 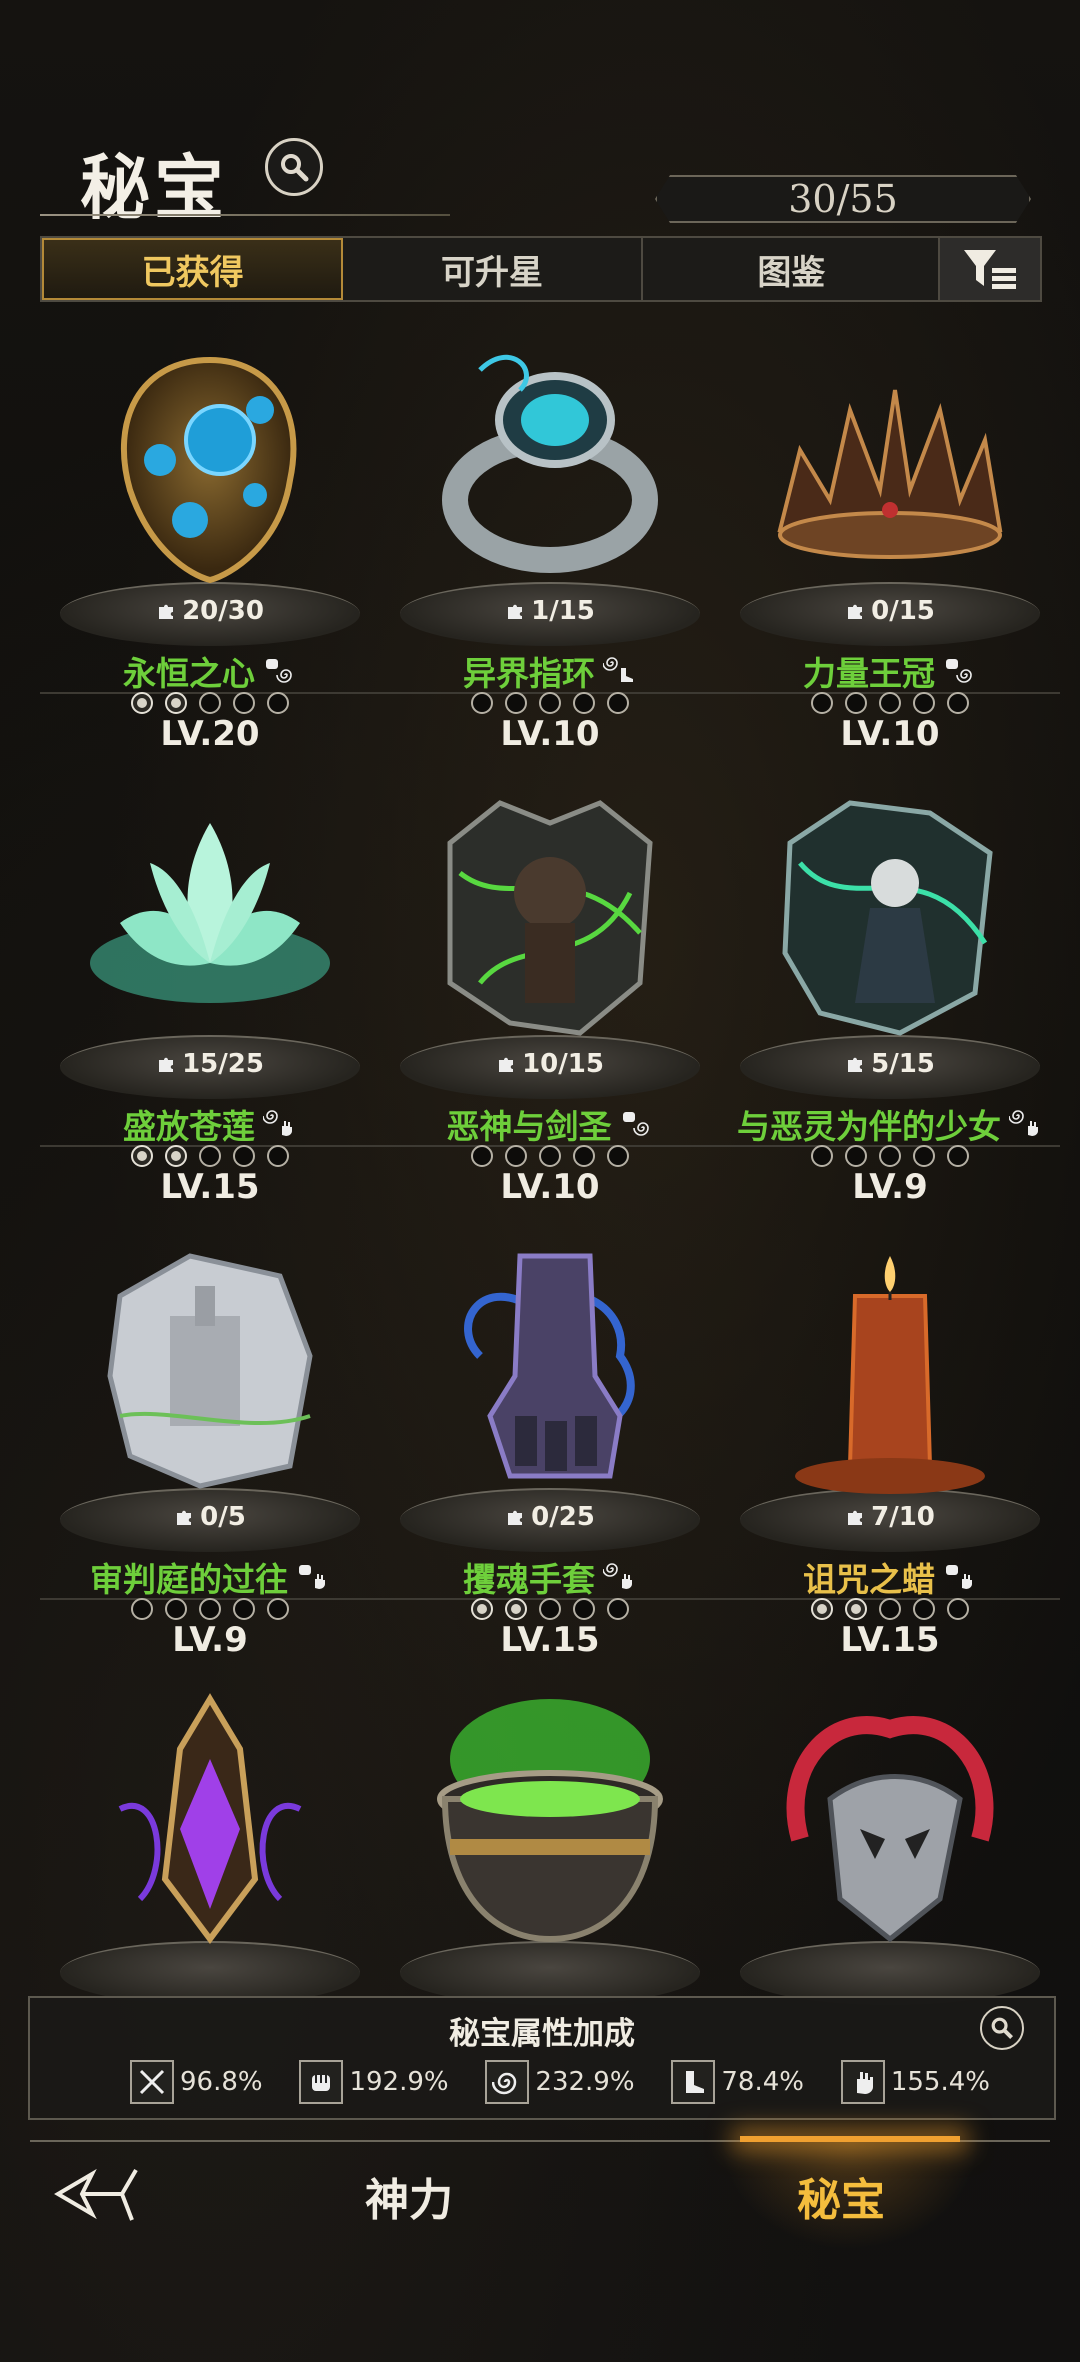 What do you see at coordinates (374, 2082) in the screenshot?
I see `bonus-stat: 192.9%` at bounding box center [374, 2082].